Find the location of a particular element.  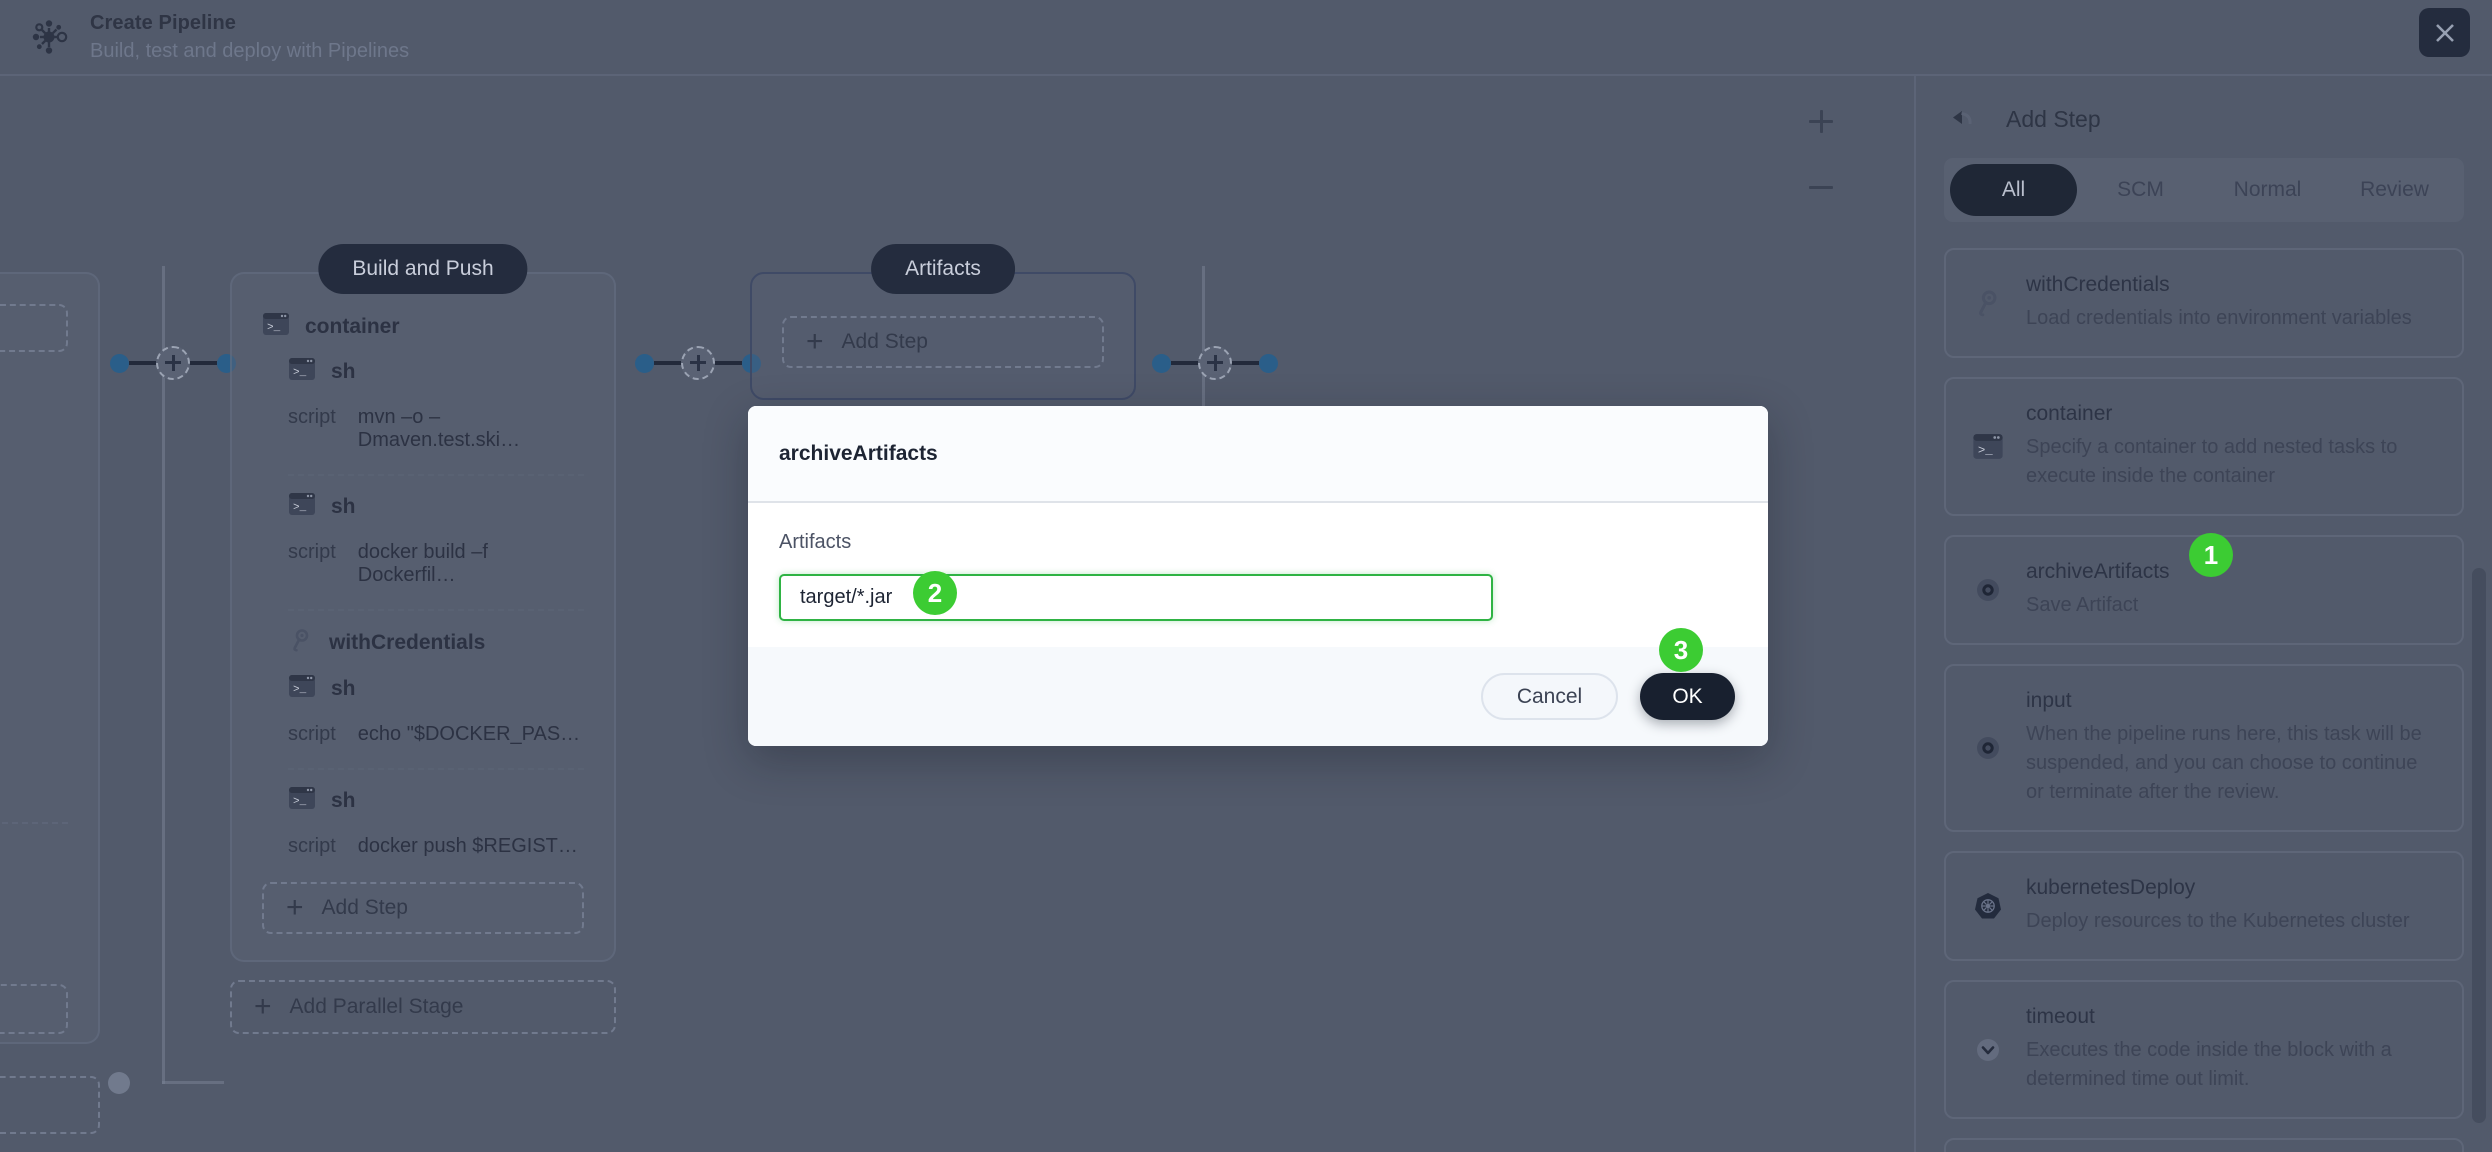

step-option-title: archiveArtifacts is located at coordinates (2098, 571).